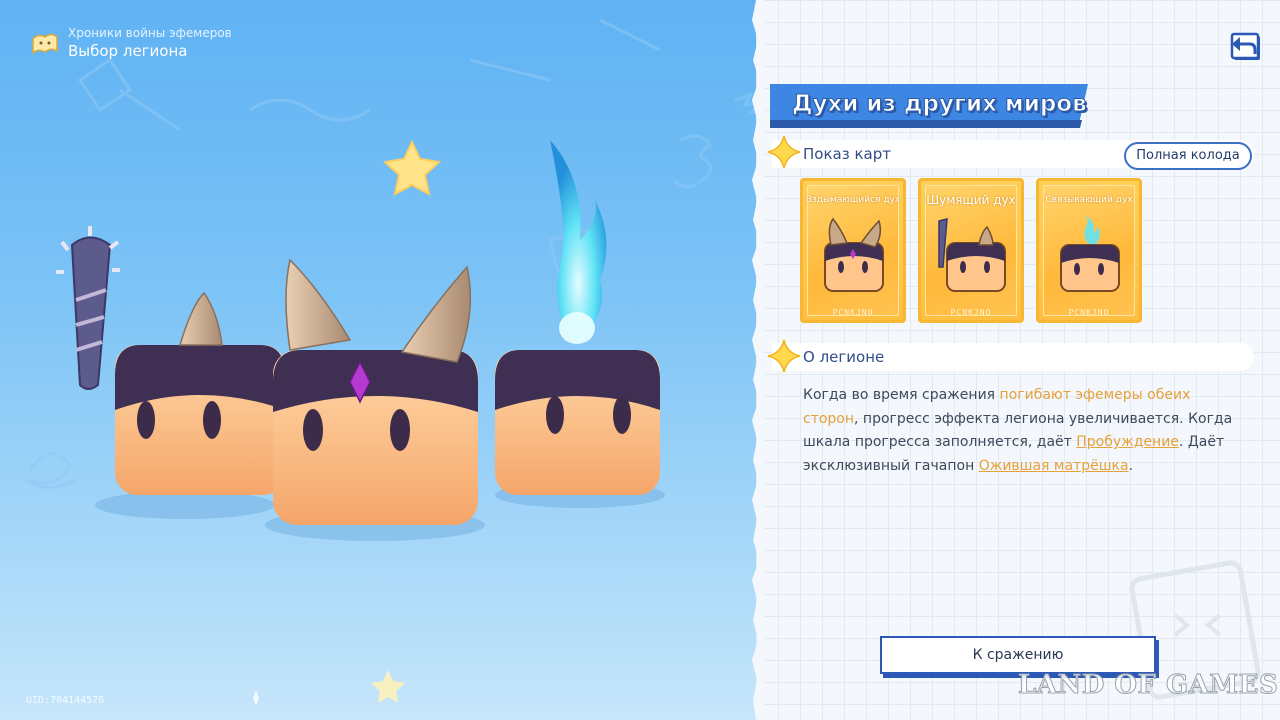 The width and height of the screenshot is (1280, 720). Describe the element at coordinates (1090, 253) in the screenshot. I see `card-art-flame-cube` at that location.